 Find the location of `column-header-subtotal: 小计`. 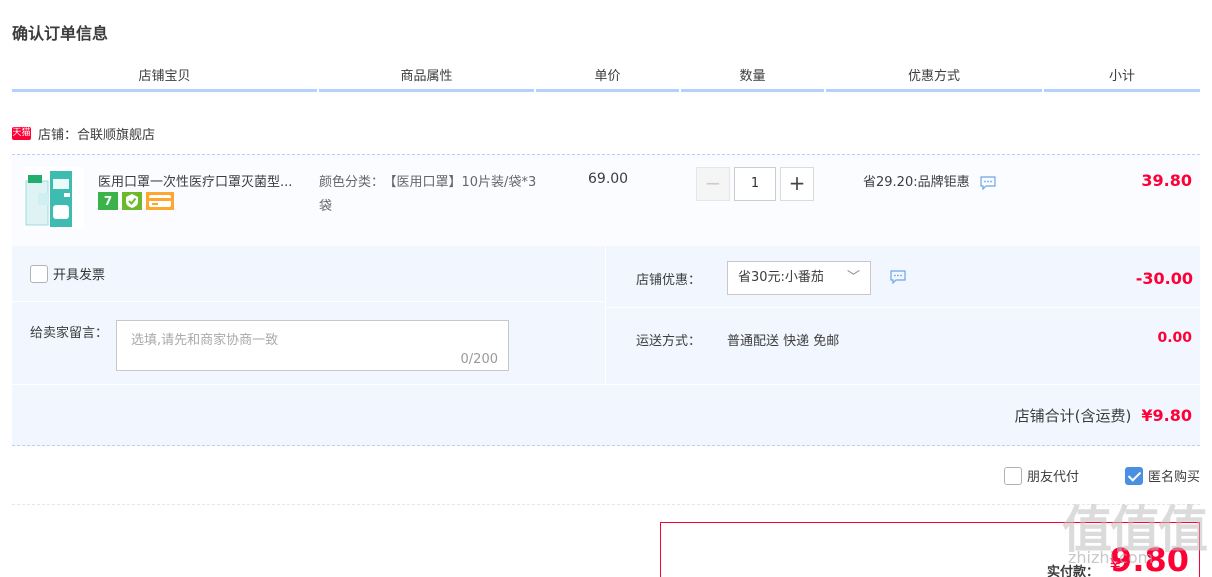

column-header-subtotal: 小计 is located at coordinates (1122, 79).